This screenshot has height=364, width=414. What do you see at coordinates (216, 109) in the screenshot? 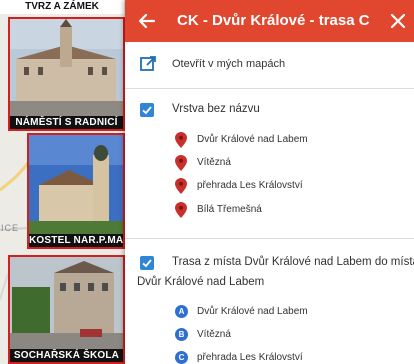
I see `layer-title: Vrstva bez názvu` at bounding box center [216, 109].